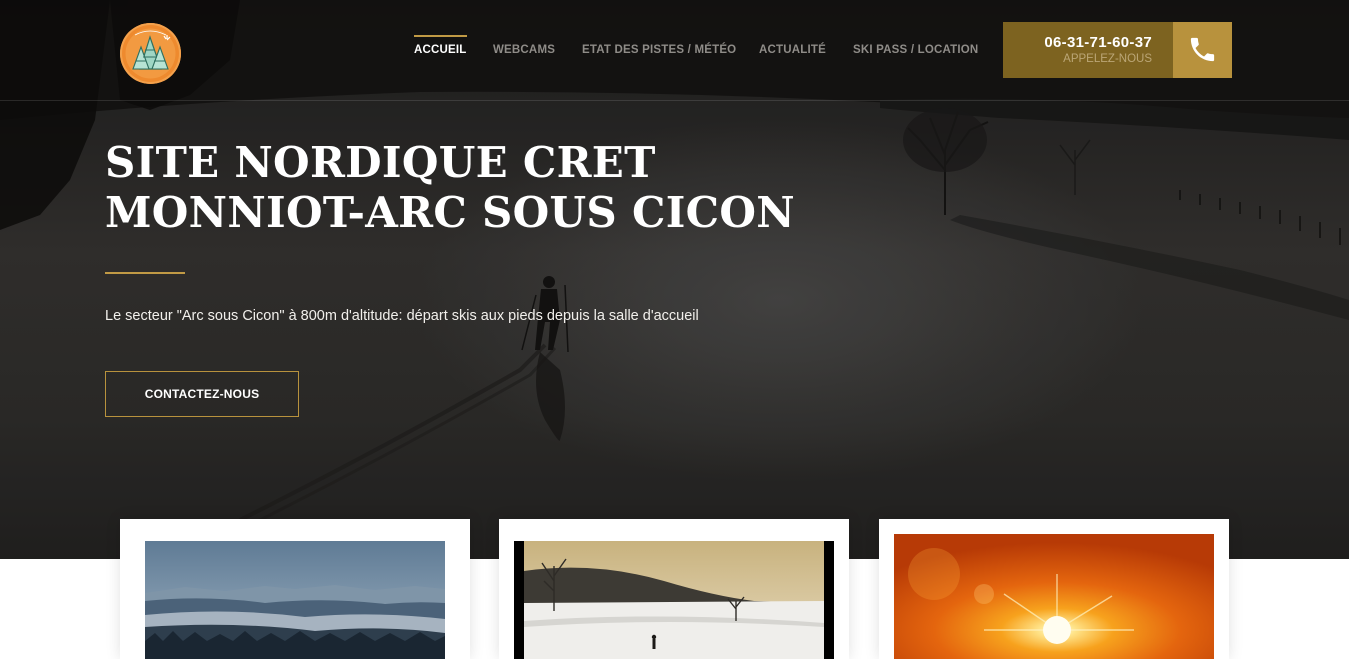 The height and width of the screenshot is (659, 1349). I want to click on title-divider, so click(145, 273).